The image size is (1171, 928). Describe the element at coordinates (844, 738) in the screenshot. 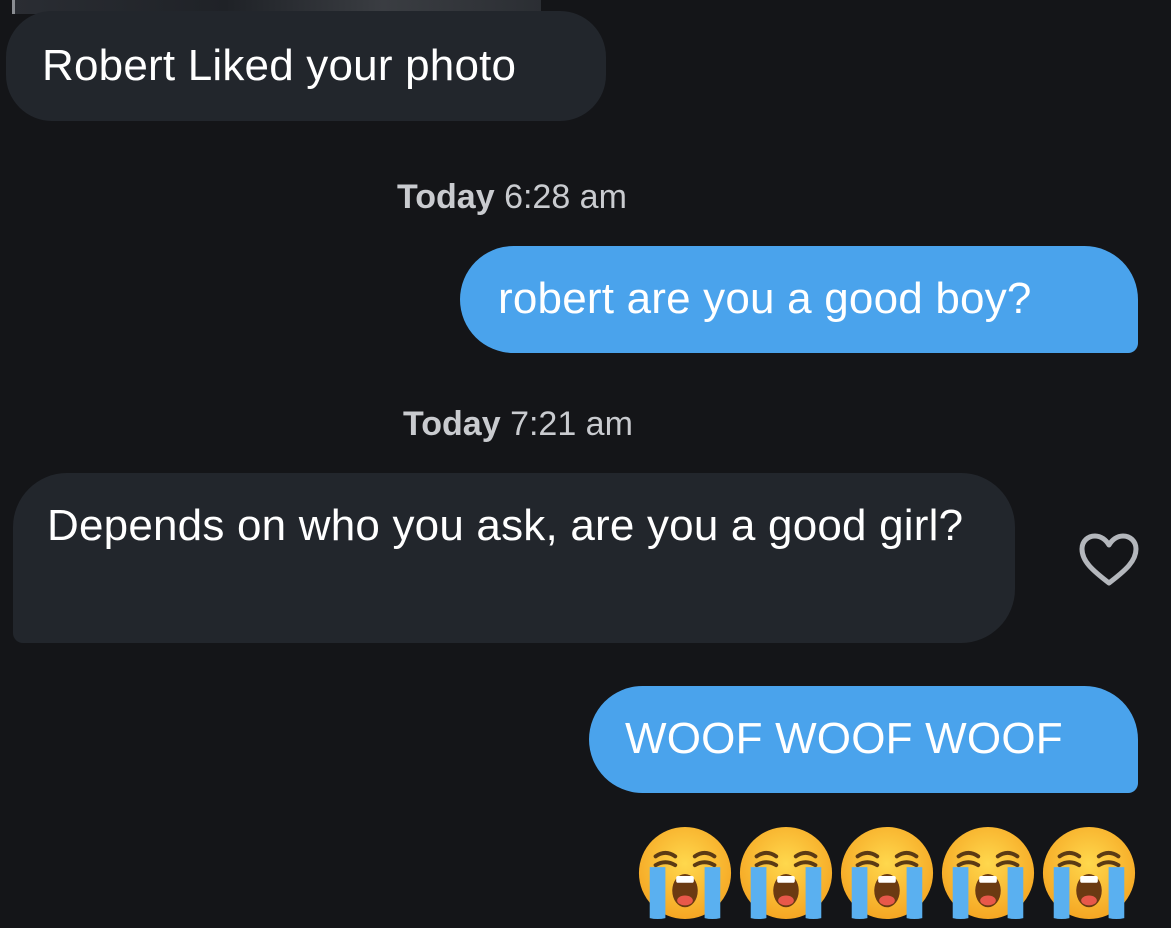

I see `message-text: WOOF WOOF WOOF` at that location.